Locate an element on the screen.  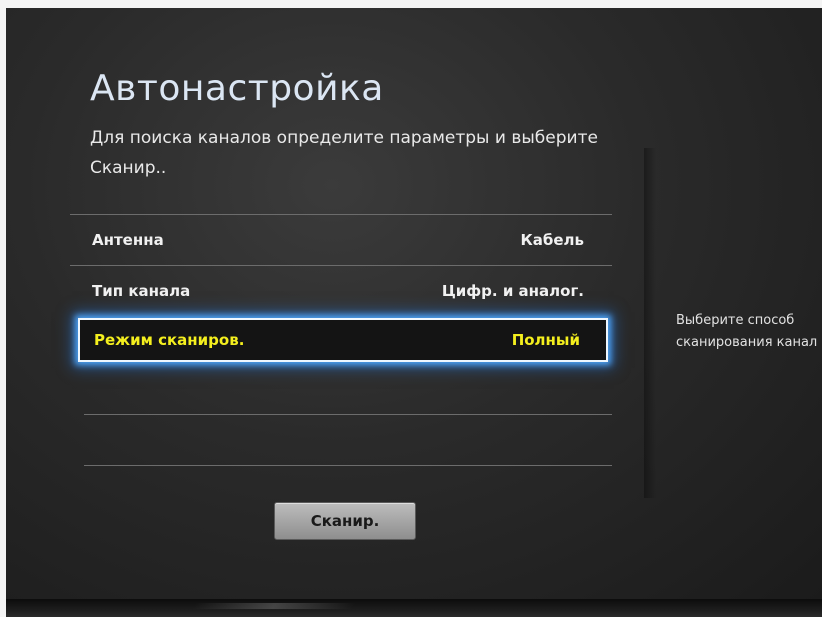
setting-label: Антенна is located at coordinates (128, 240).